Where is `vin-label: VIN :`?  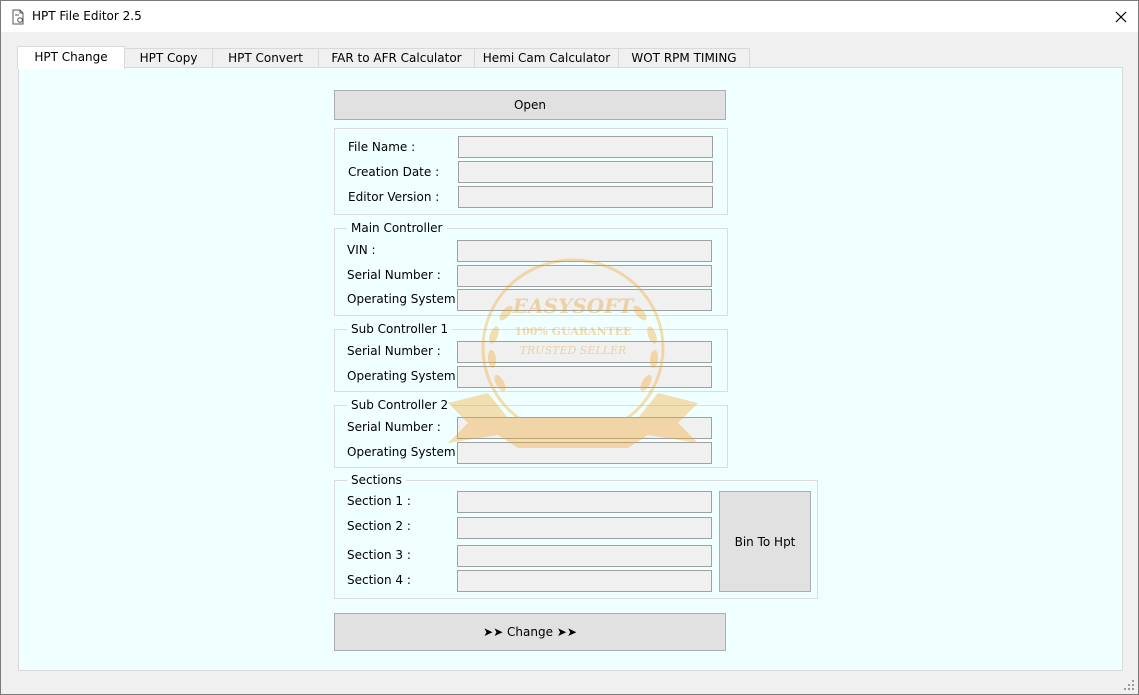 vin-label: VIN : is located at coordinates (361, 250).